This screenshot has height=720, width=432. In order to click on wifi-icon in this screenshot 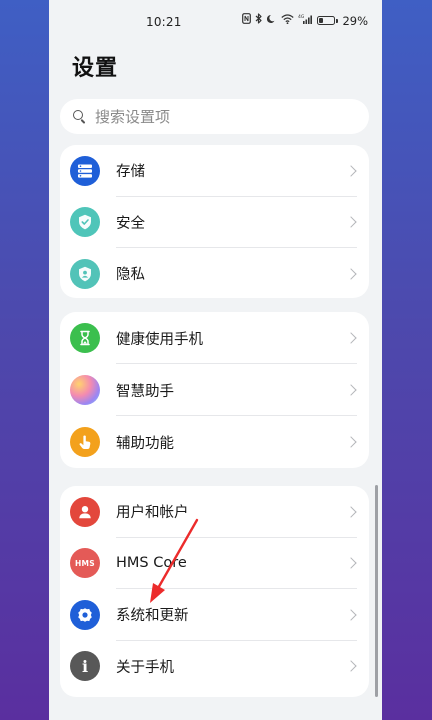, I will do `click(288, 20)`.